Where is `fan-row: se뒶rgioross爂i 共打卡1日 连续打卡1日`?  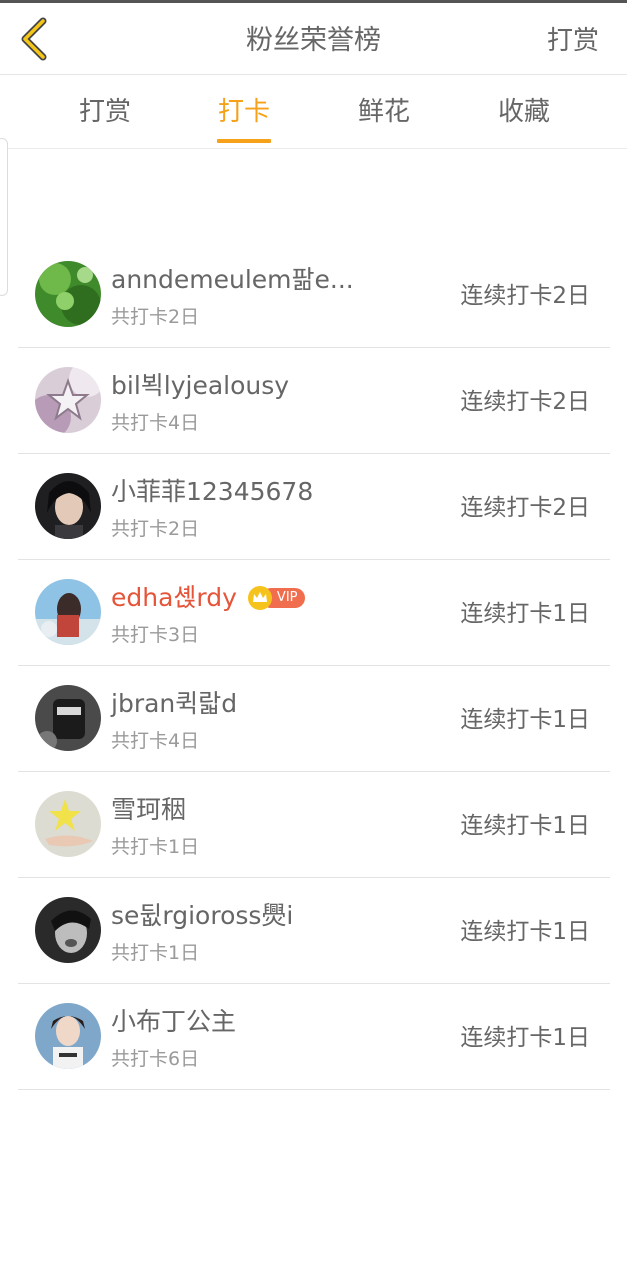 fan-row: se뒶rgioross爂i 共打卡1日 连续打卡1日 is located at coordinates (314, 931).